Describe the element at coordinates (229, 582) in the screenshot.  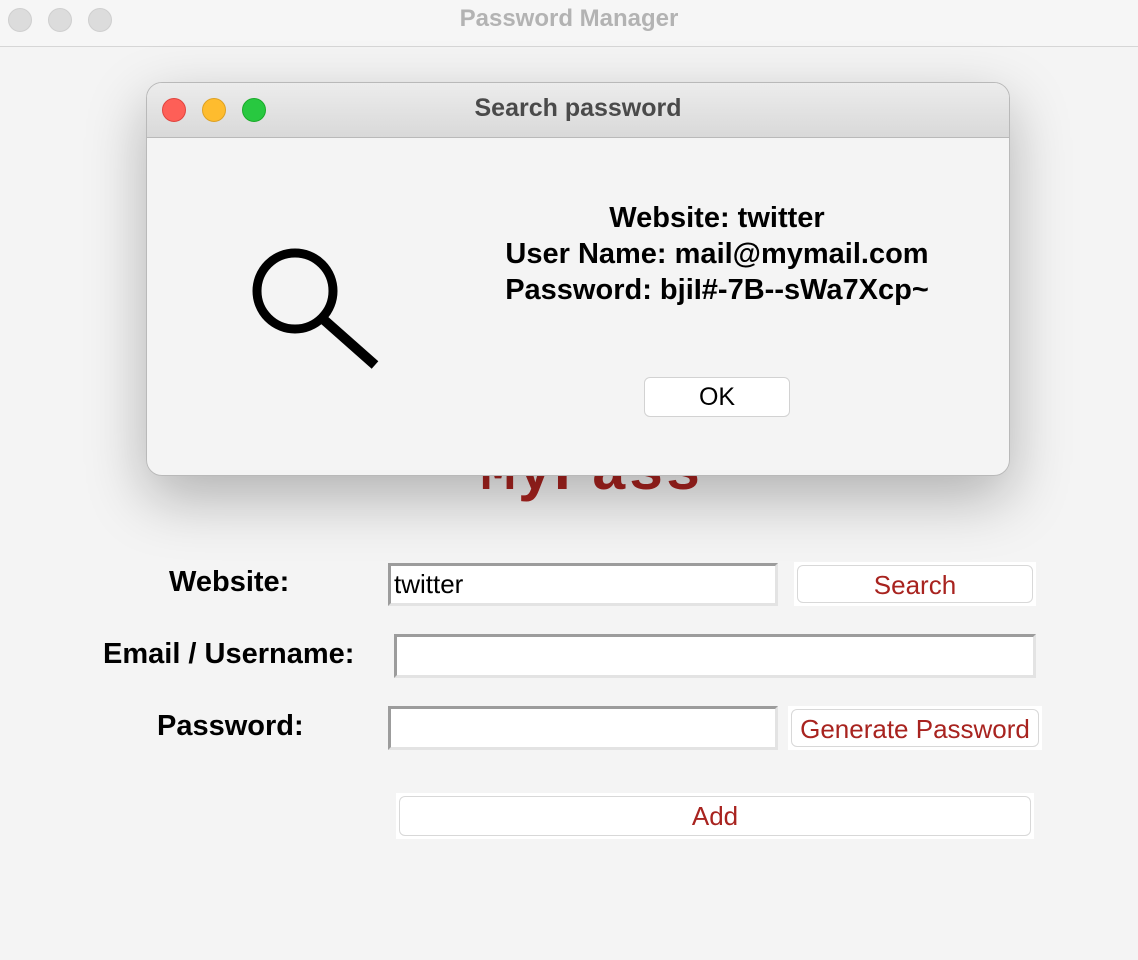
I see `website-label: Website:` at that location.